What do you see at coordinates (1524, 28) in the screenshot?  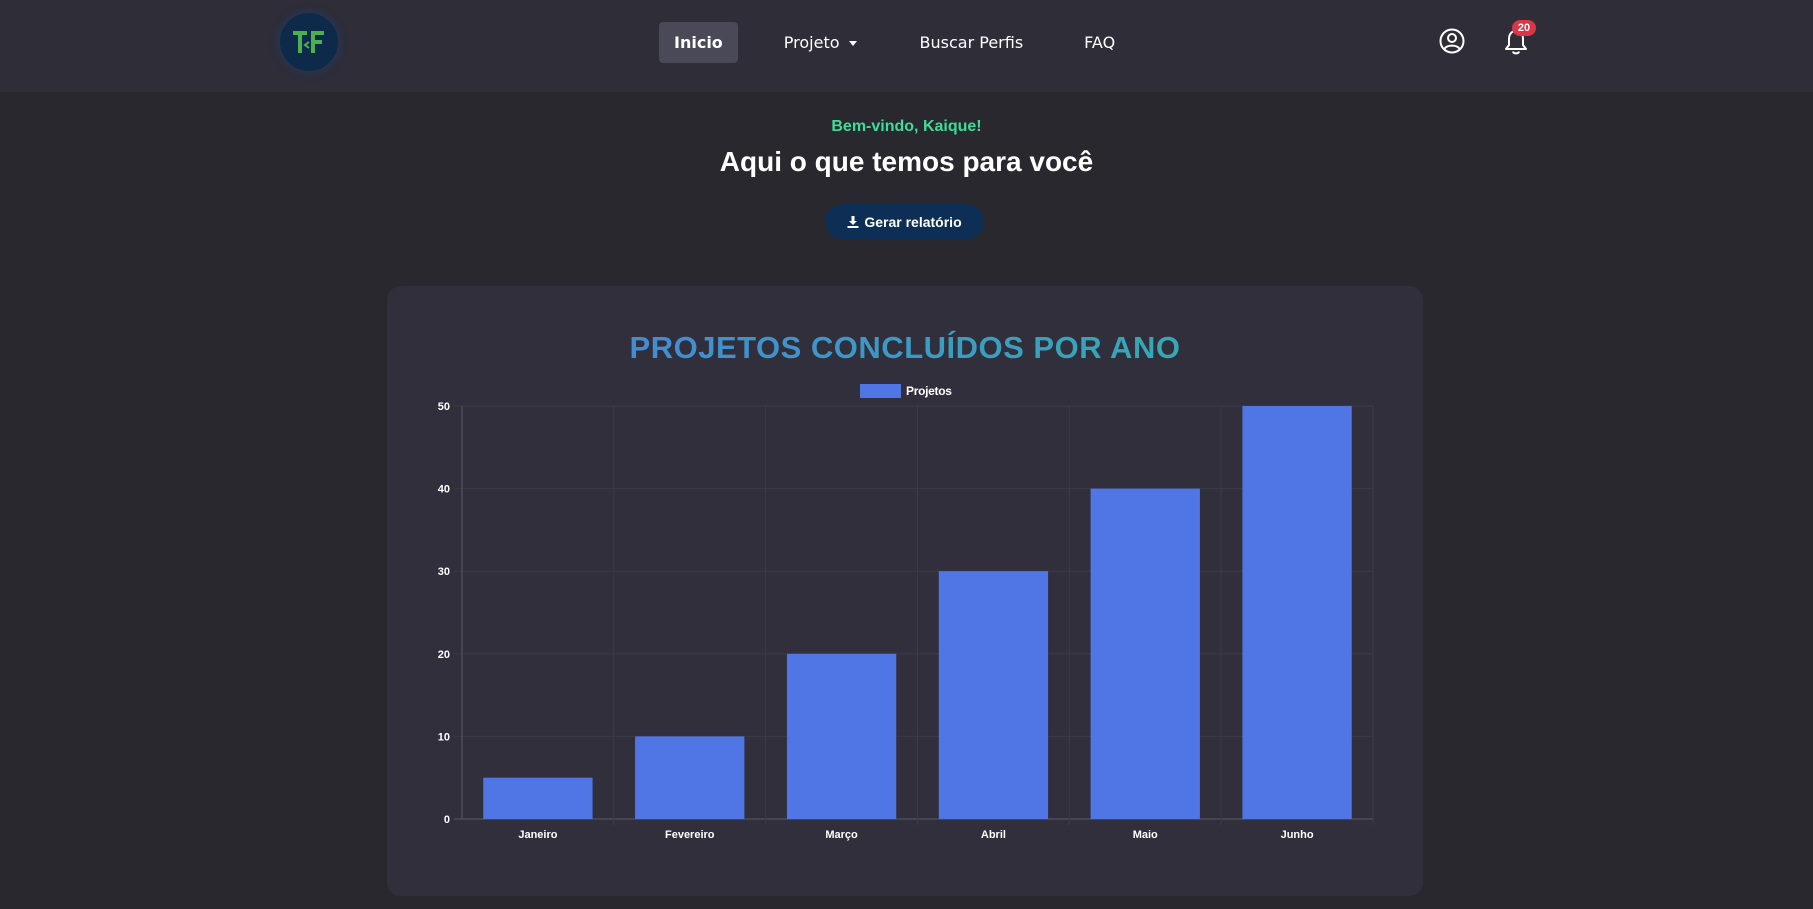 I see `notification-badge: 20` at bounding box center [1524, 28].